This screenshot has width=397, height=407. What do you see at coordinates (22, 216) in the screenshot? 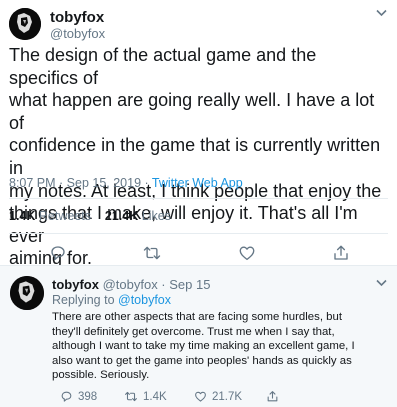
I see `retweets-count: 1.4K` at bounding box center [22, 216].